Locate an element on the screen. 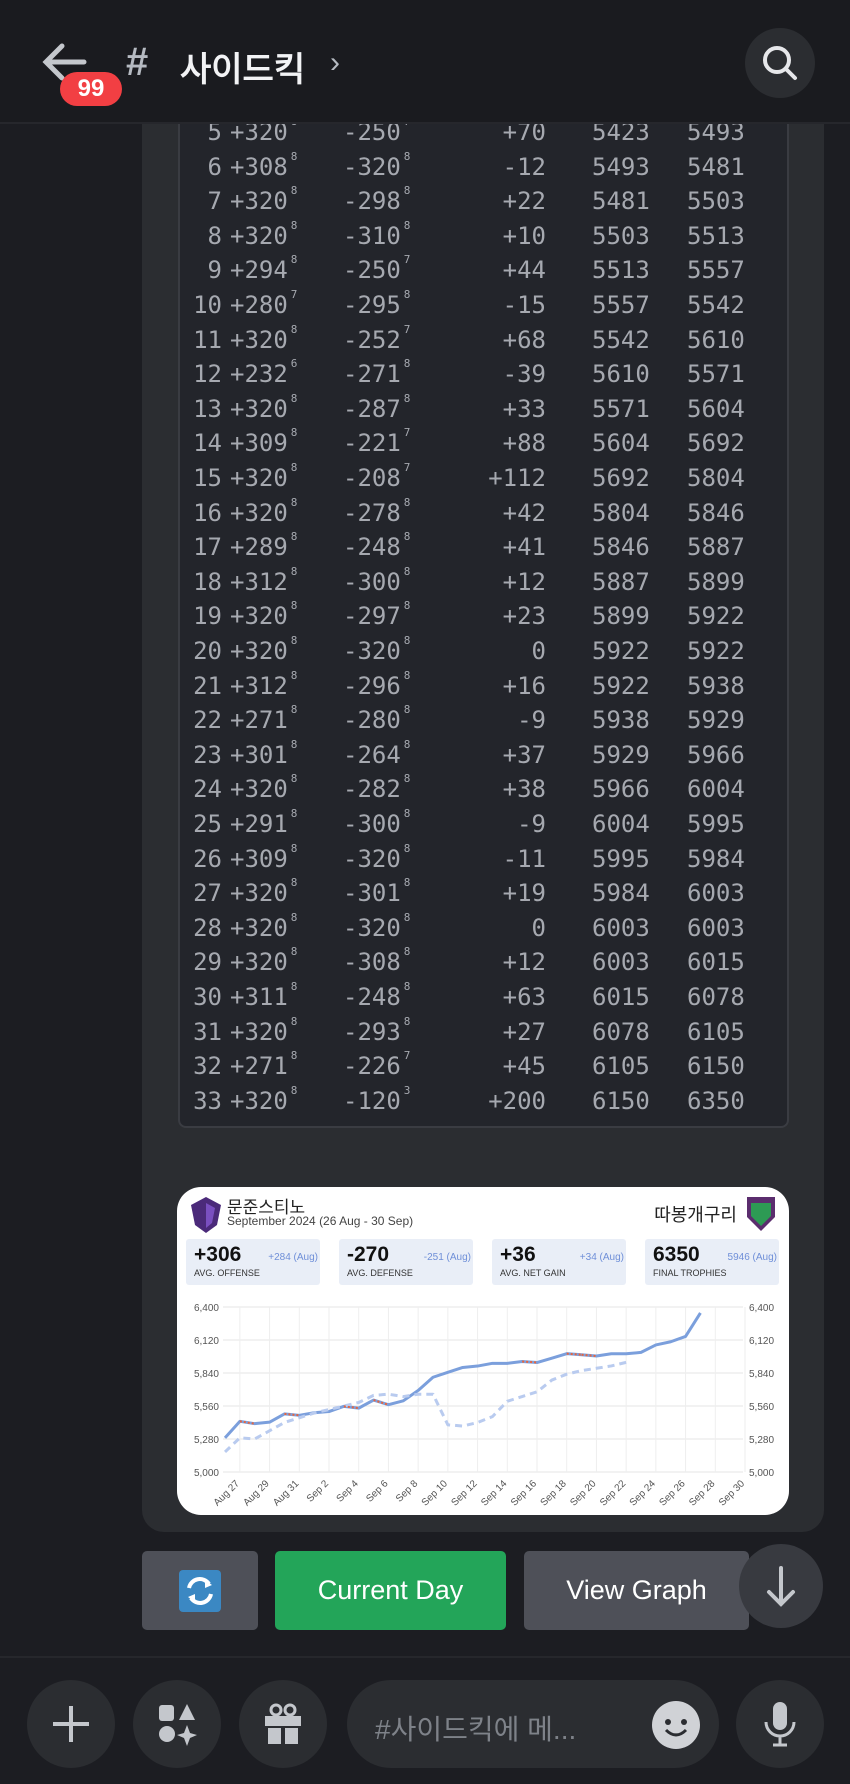  defense-cell: -252 7 is located at coordinates (376, 338).